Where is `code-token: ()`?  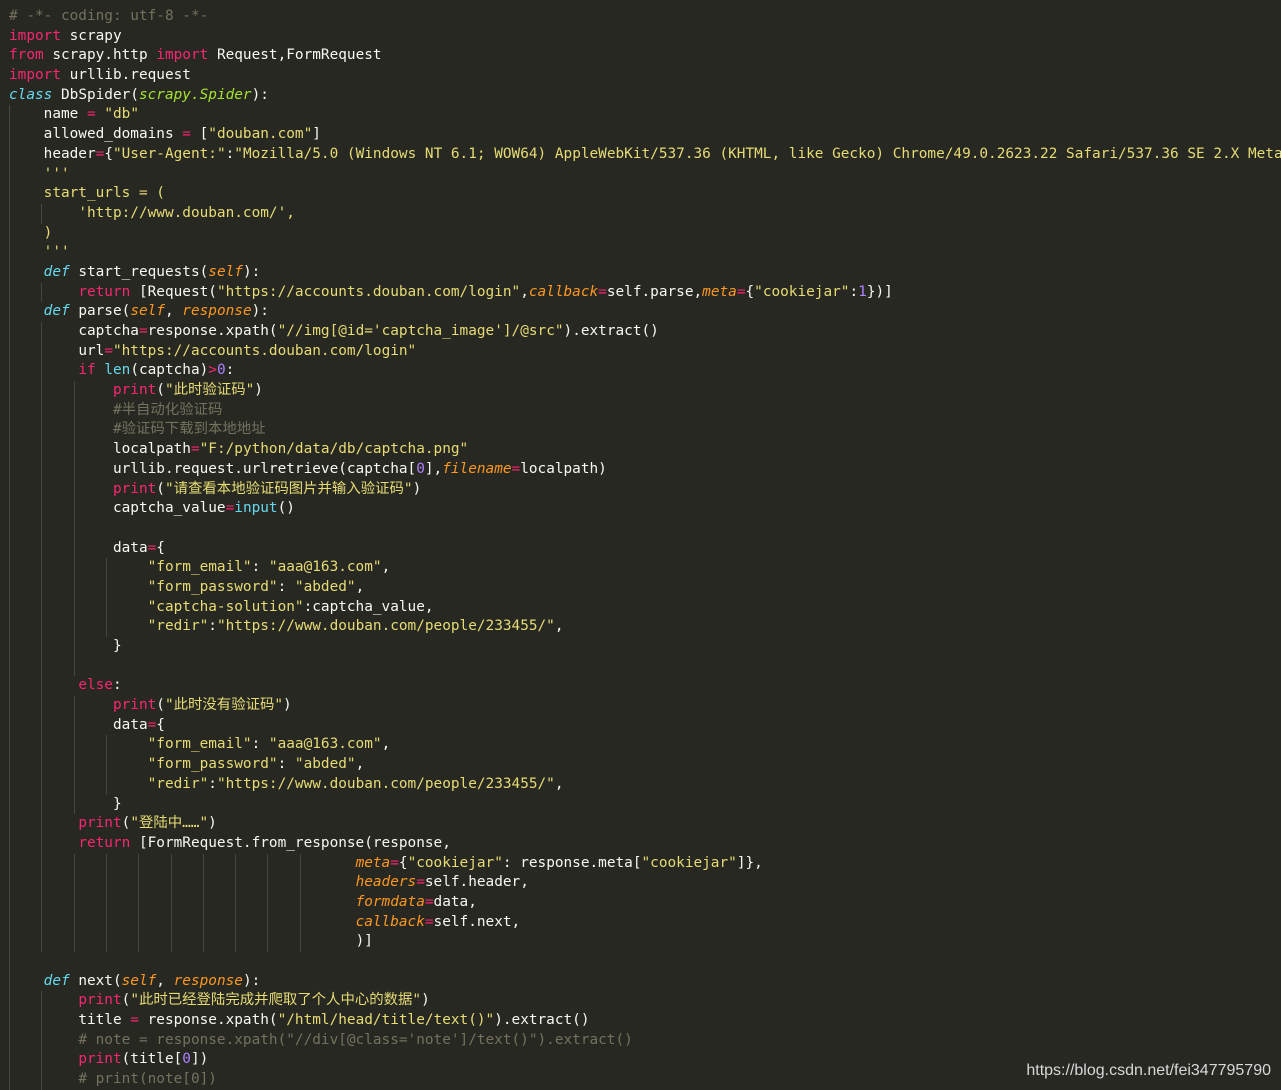
code-token: () is located at coordinates (286, 508).